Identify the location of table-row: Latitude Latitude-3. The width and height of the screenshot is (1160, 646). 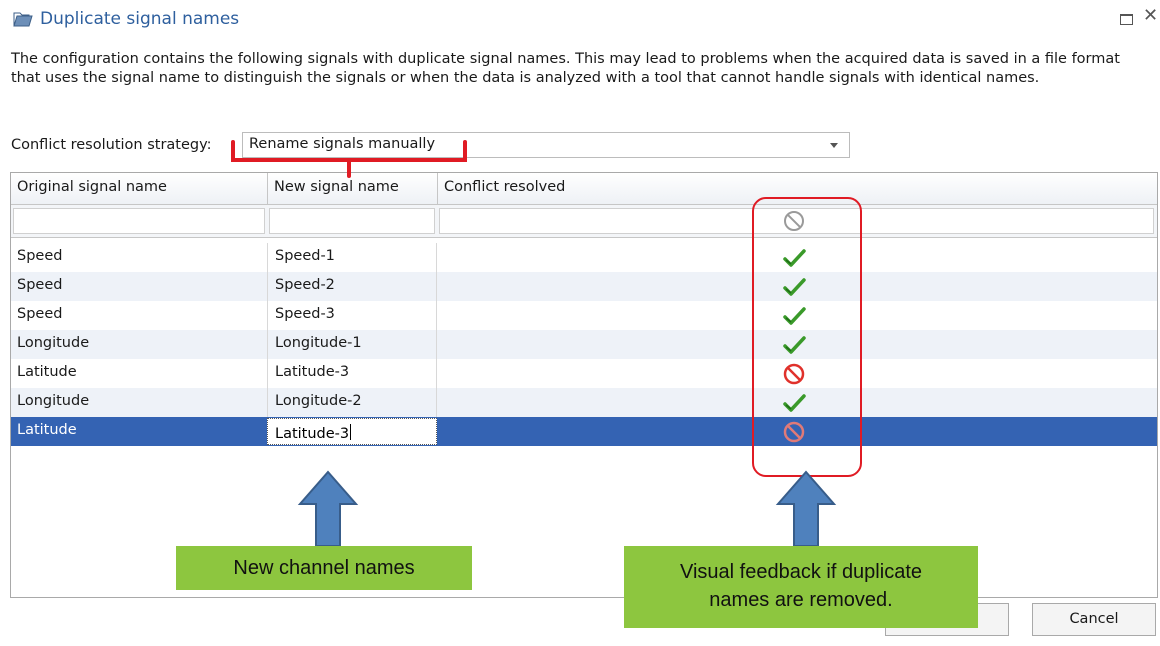
(584, 373).